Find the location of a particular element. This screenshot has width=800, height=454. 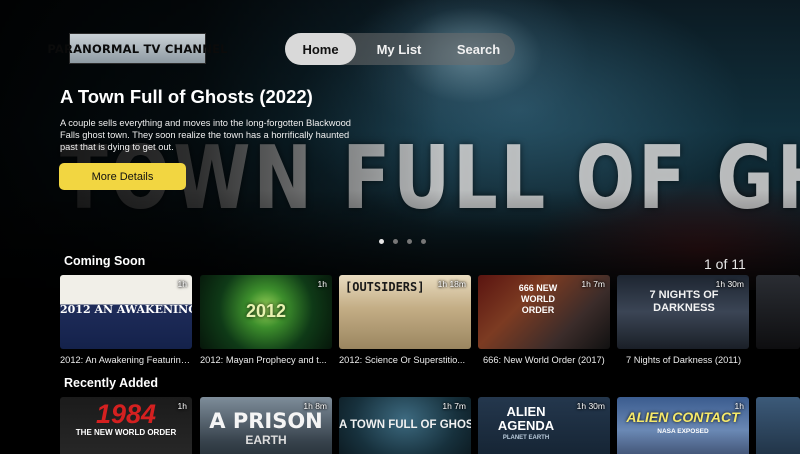

row-counter: 1 of 11 is located at coordinates (725, 264).